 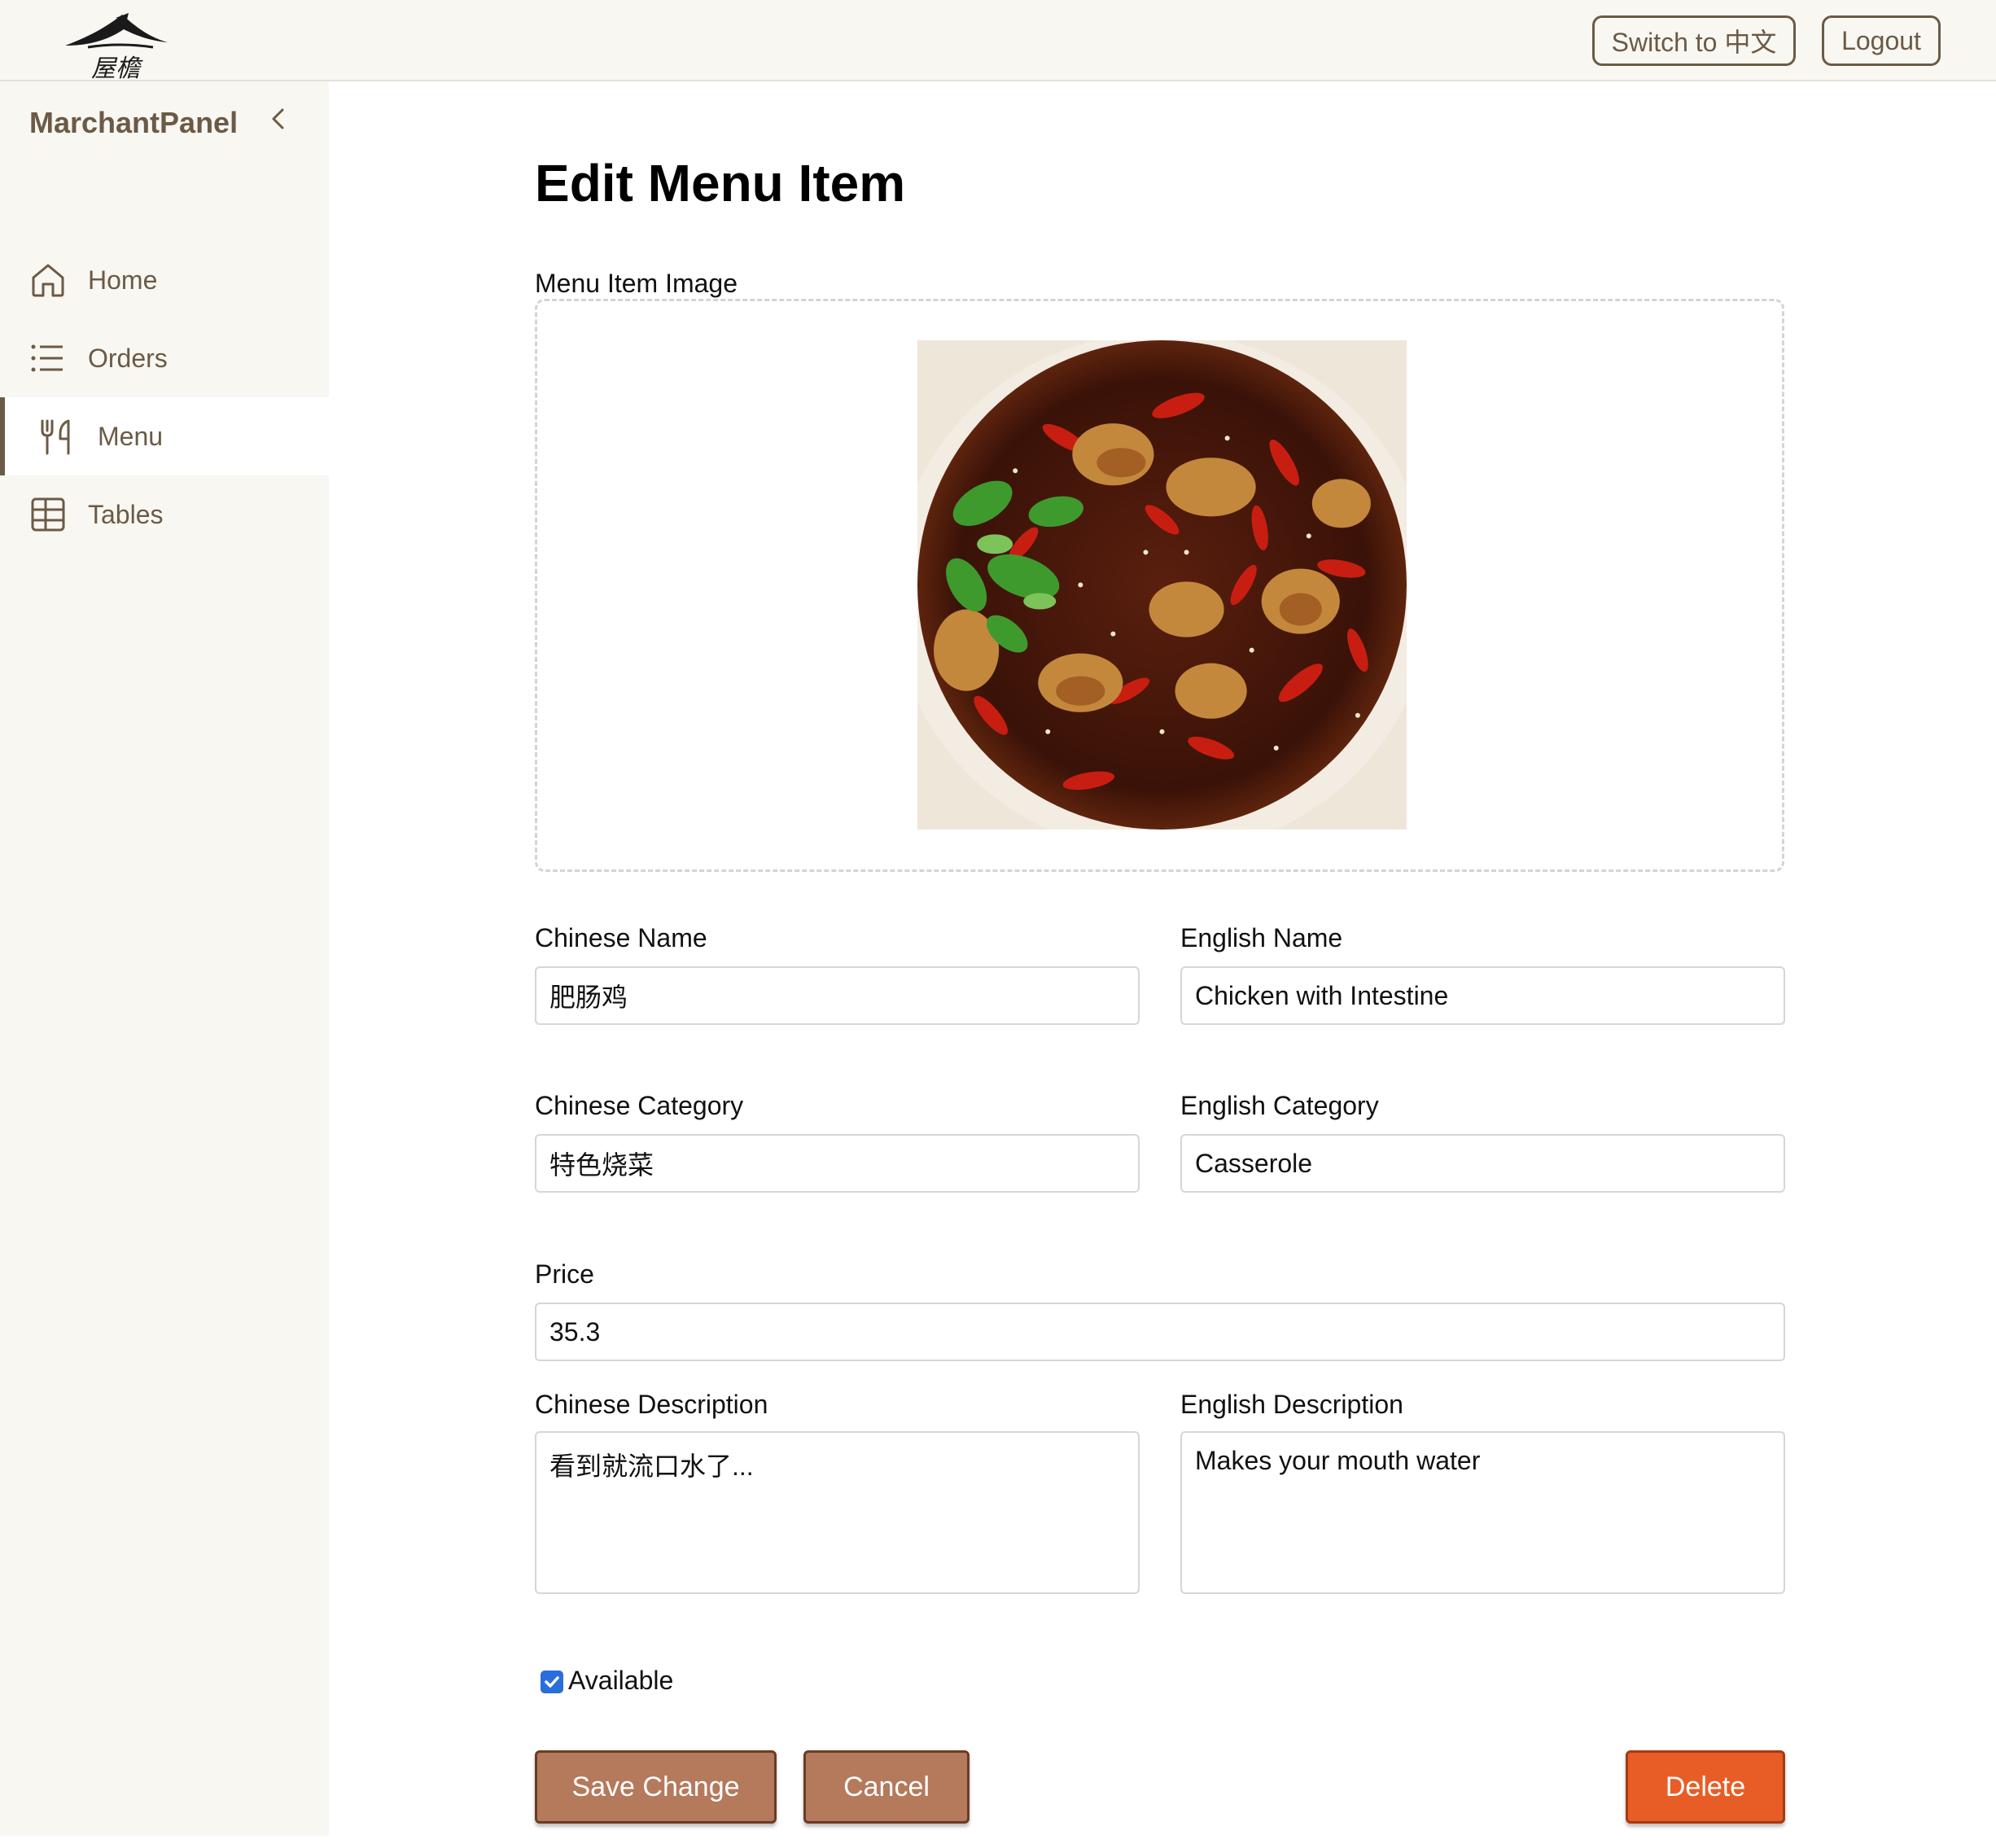 What do you see at coordinates (123, 280) in the screenshot?
I see `sidebar-item-label: Home` at bounding box center [123, 280].